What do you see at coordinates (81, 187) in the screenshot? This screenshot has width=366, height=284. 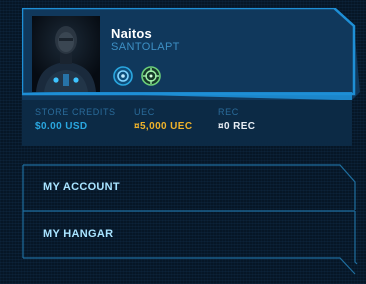 I see `menu-item-label: MY ACCOUNT` at bounding box center [81, 187].